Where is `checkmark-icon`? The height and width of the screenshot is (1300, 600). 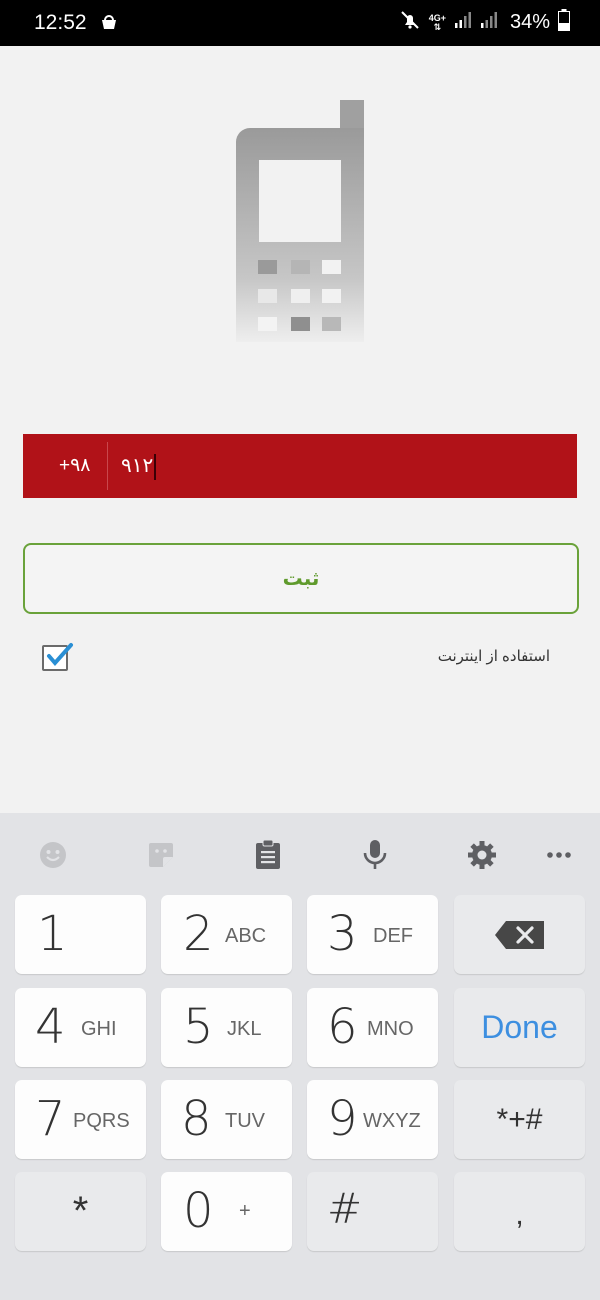
checkmark-icon is located at coordinates (60, 655).